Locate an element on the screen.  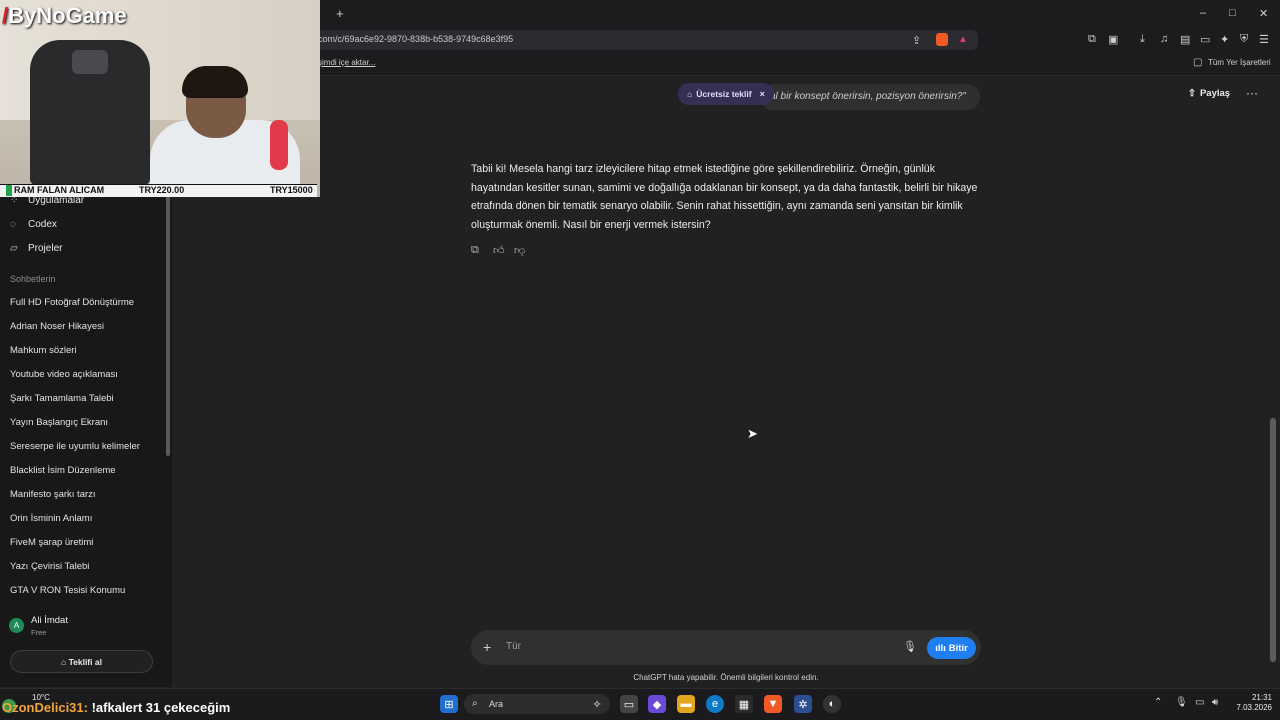
wallet-icon: ▭ is located at coordinates (1205, 39).